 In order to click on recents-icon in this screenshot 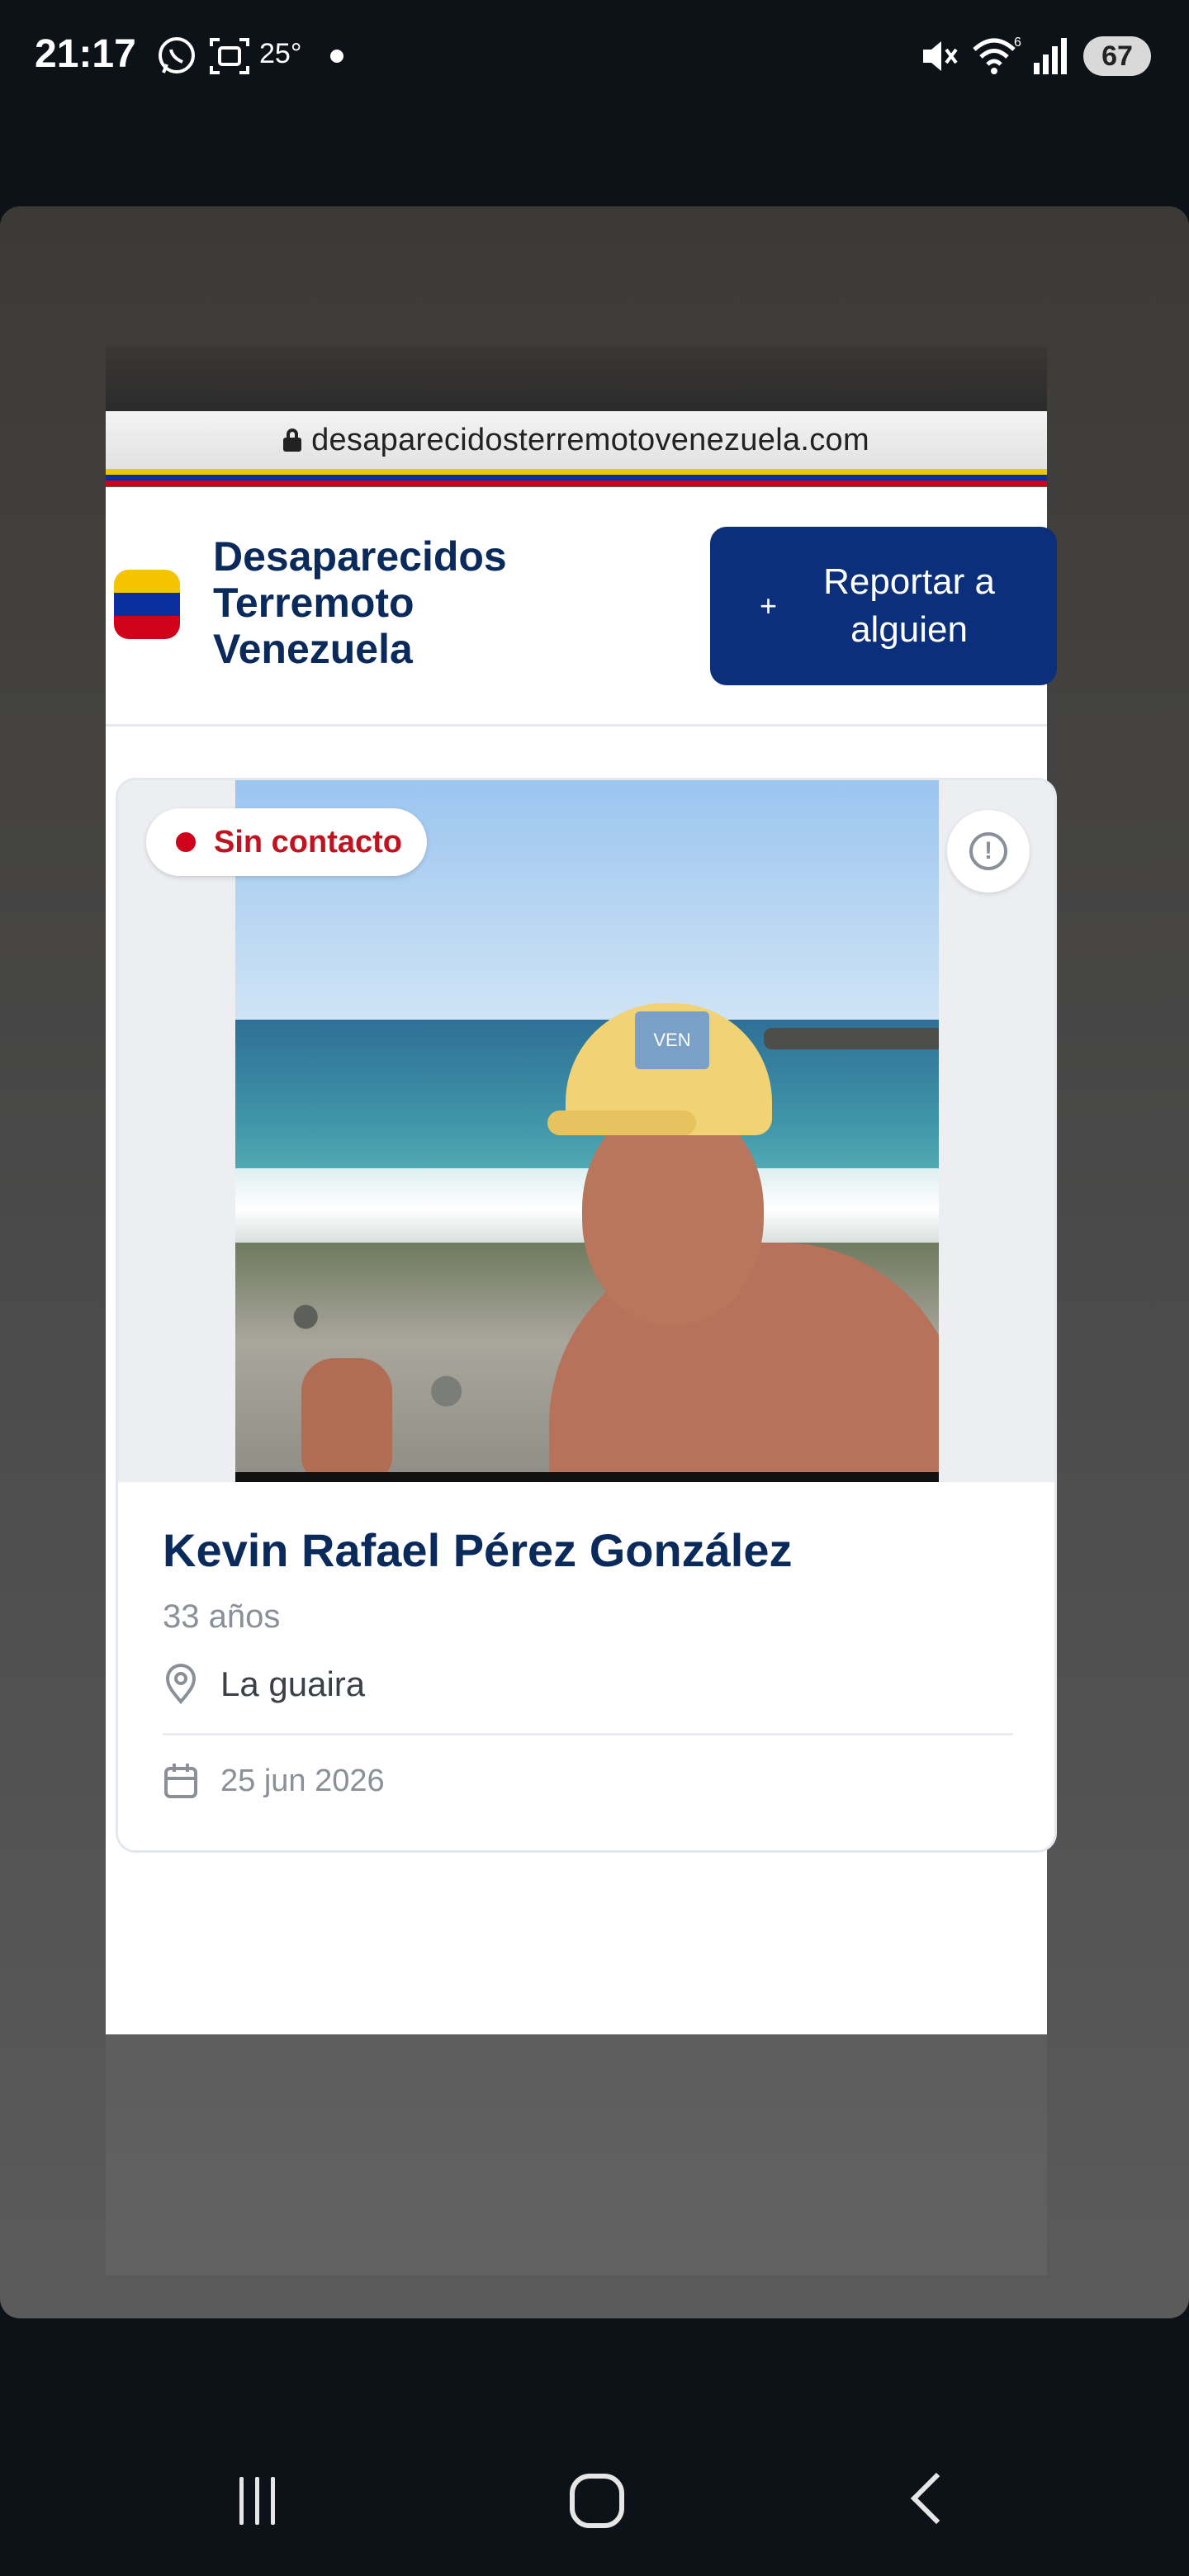, I will do `click(257, 2501)`.